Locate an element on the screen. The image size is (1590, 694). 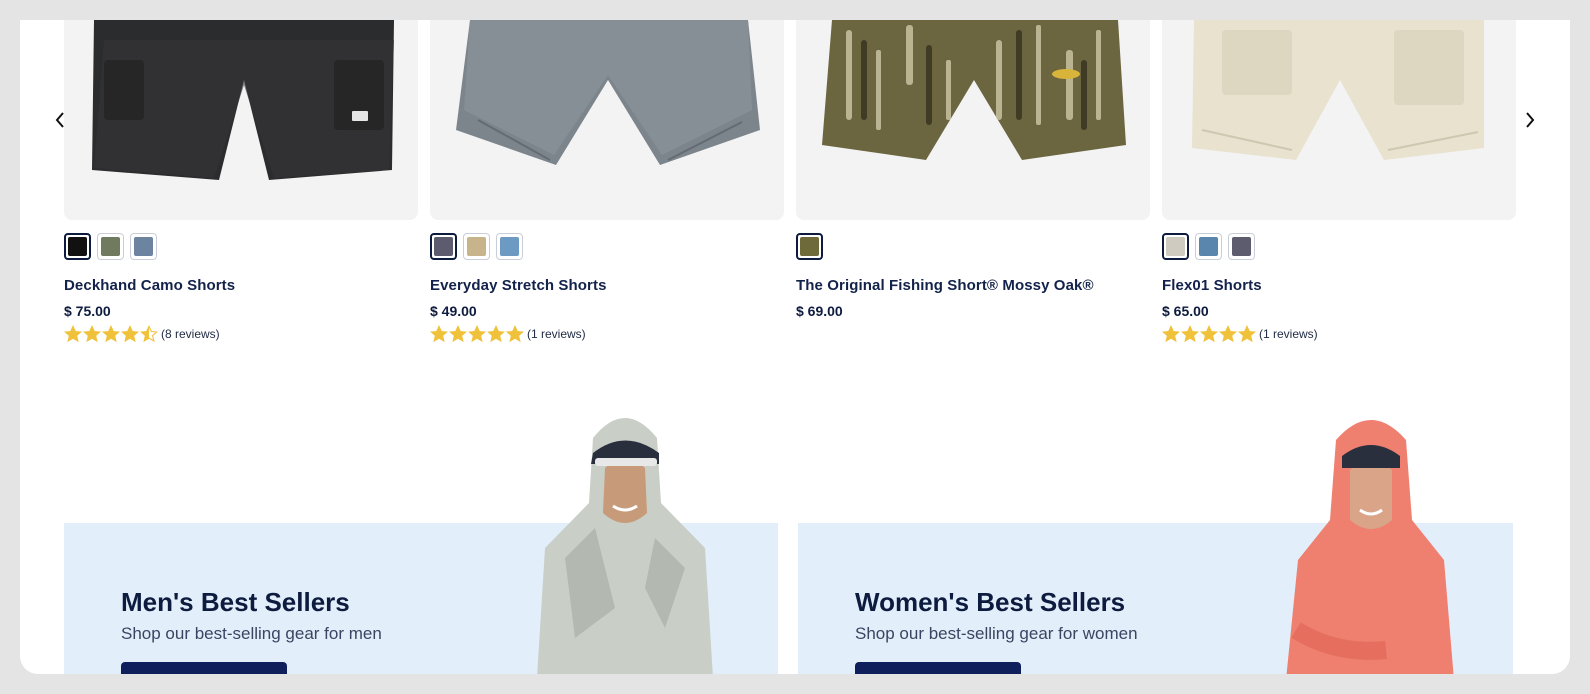
shop-women-button is located at coordinates (938, 668).